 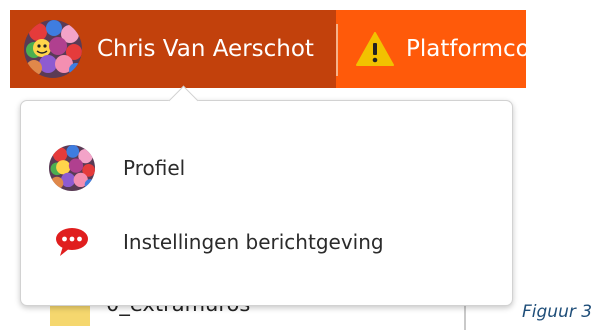 I want to click on divider, so click(x=337, y=50).